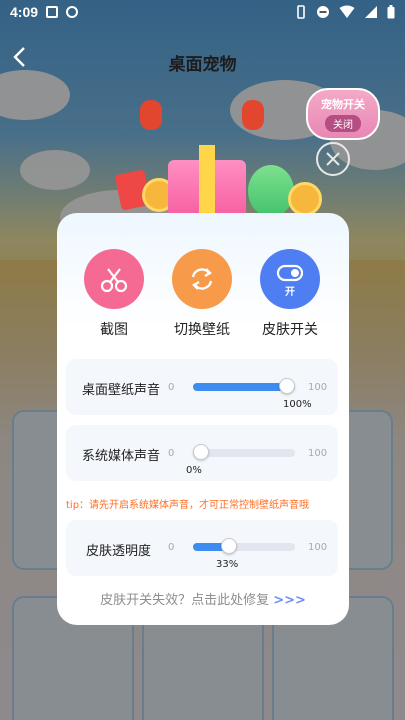 The height and width of the screenshot is (720, 405). Describe the element at coordinates (343, 123) in the screenshot. I see `pet-switch-state: 关闭` at that location.